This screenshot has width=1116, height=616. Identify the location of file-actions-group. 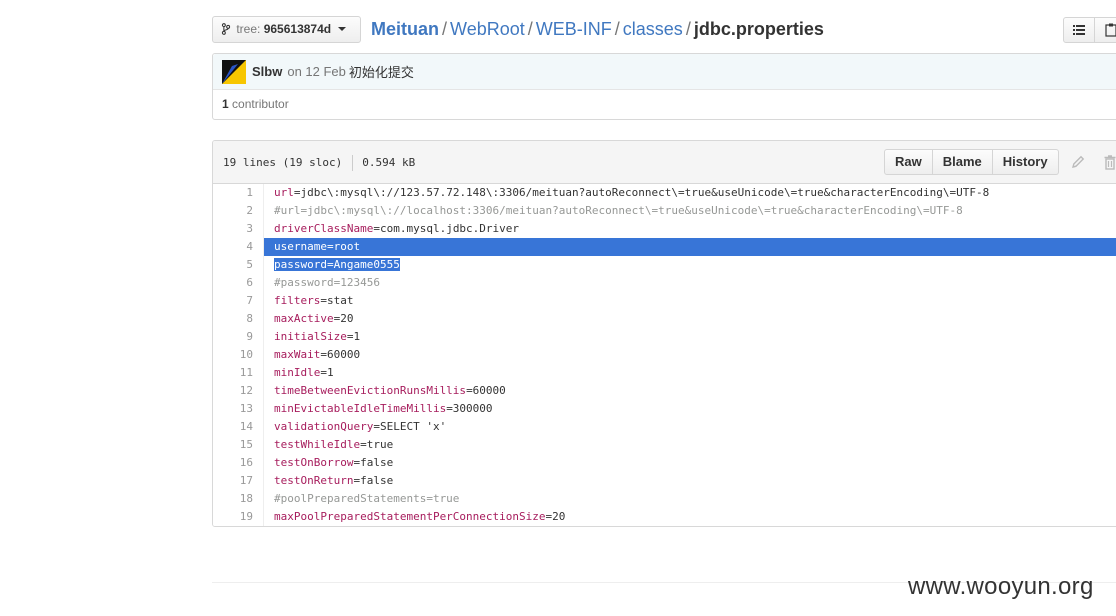
(1089, 30).